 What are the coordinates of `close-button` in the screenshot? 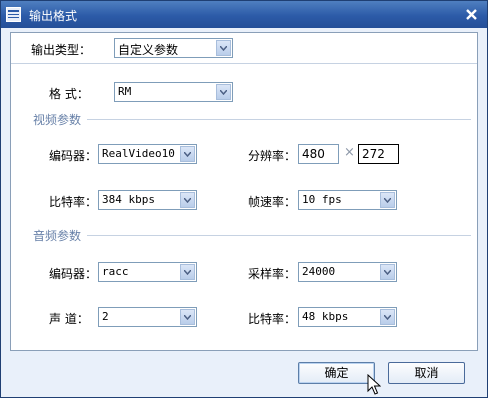 It's located at (471, 14).